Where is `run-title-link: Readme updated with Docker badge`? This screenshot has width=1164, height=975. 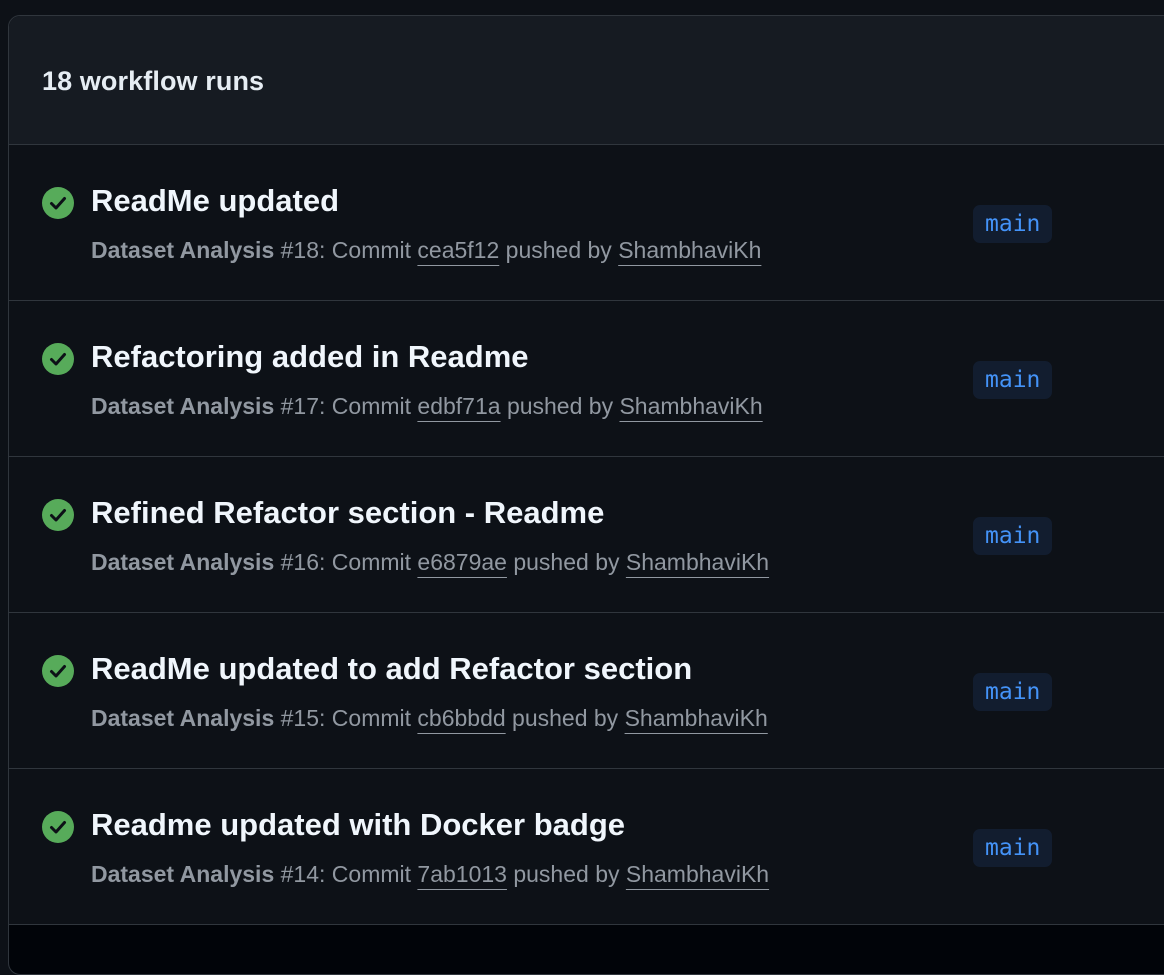
run-title-link: Readme updated with Docker badge is located at coordinates (358, 825).